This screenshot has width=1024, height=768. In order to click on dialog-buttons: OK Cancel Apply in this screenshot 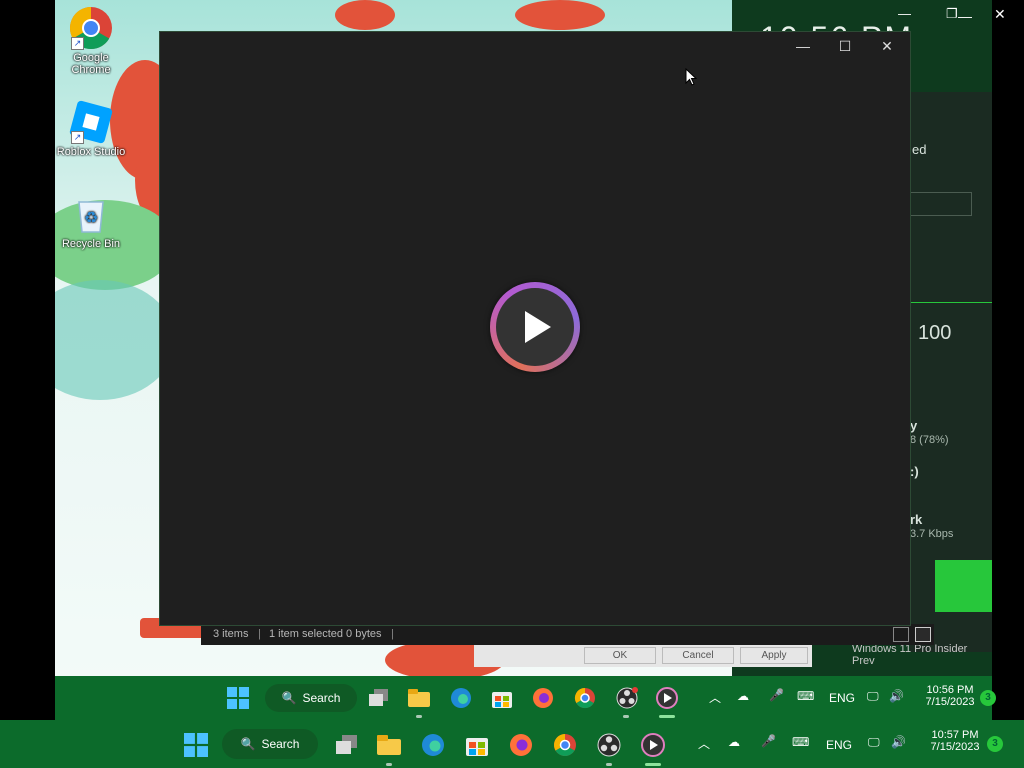, I will do `click(643, 656)`.